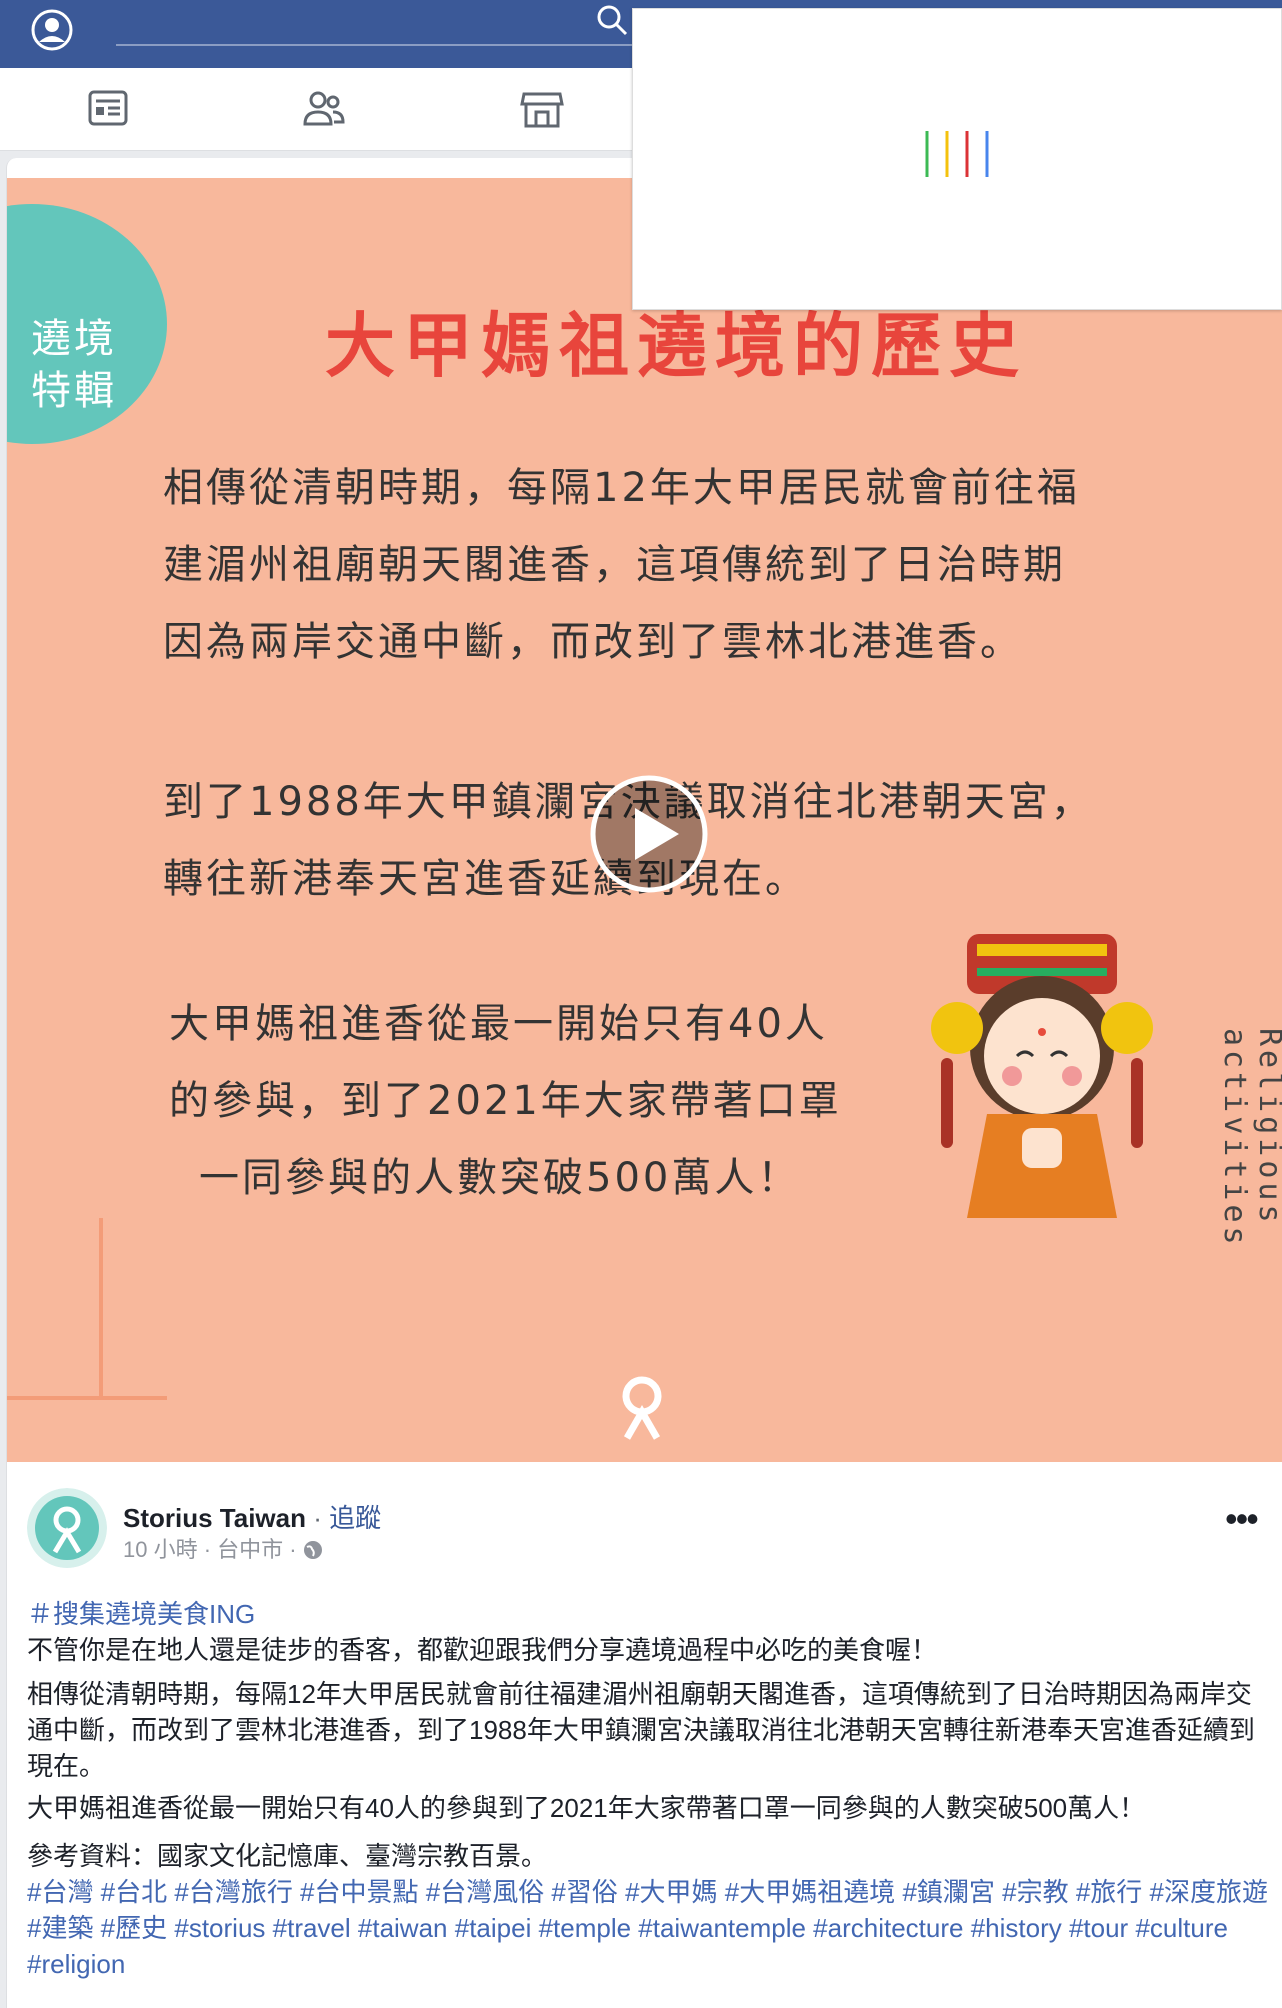  I want to click on post-meta: 10 小時 · 台中市 ·, so click(223, 1548).